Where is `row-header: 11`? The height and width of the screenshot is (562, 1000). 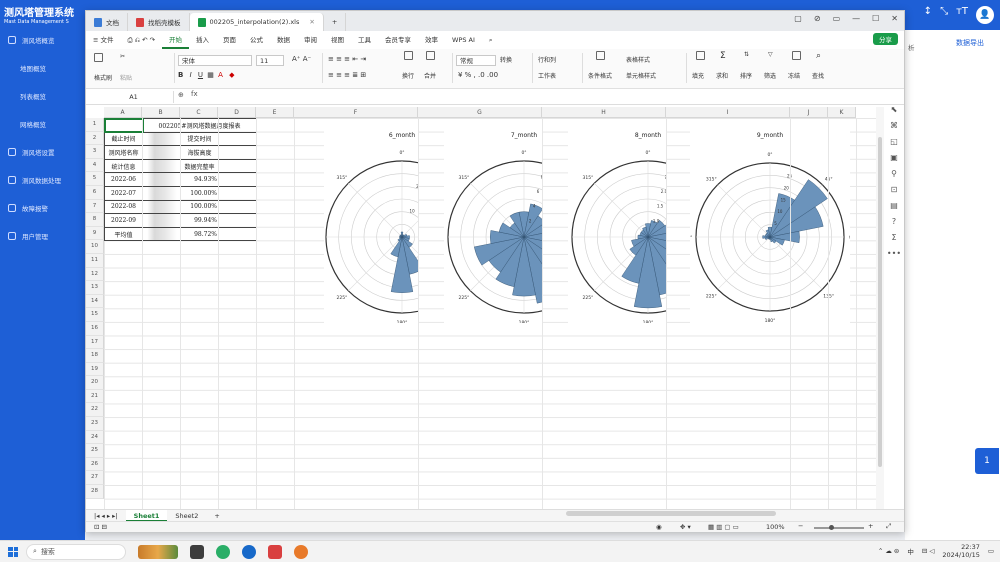
row-header: 11 is located at coordinates (95, 260).